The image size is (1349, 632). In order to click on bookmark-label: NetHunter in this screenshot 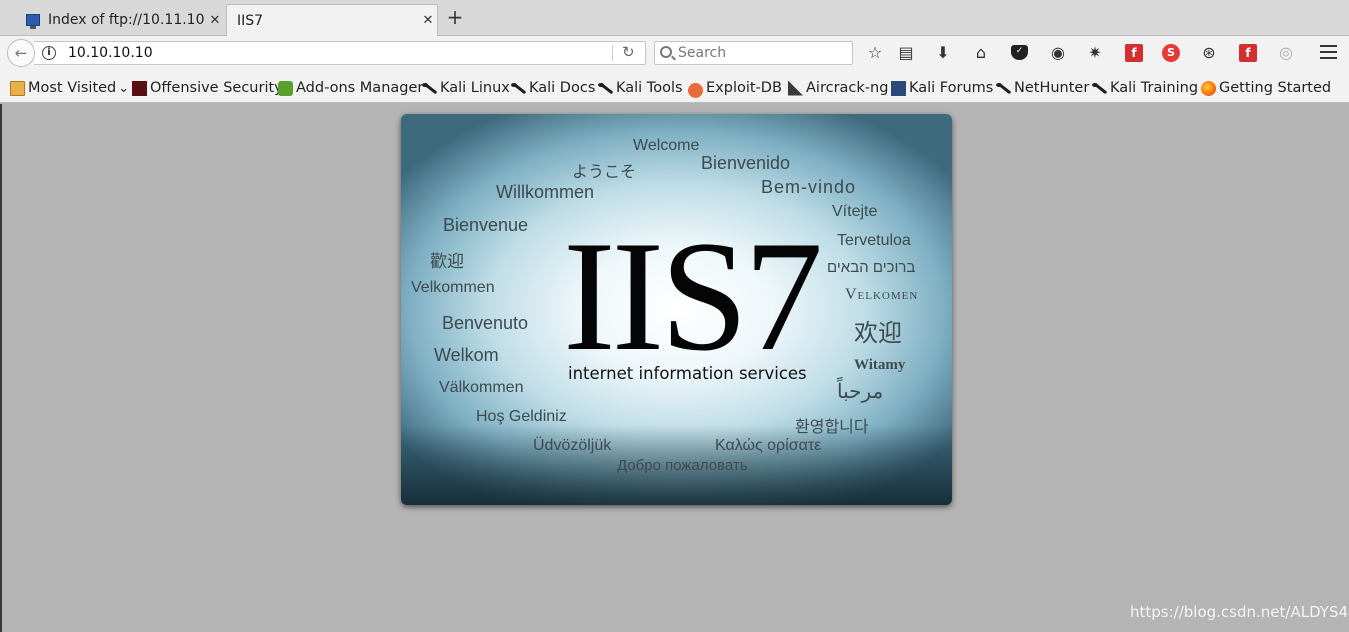, I will do `click(1052, 88)`.